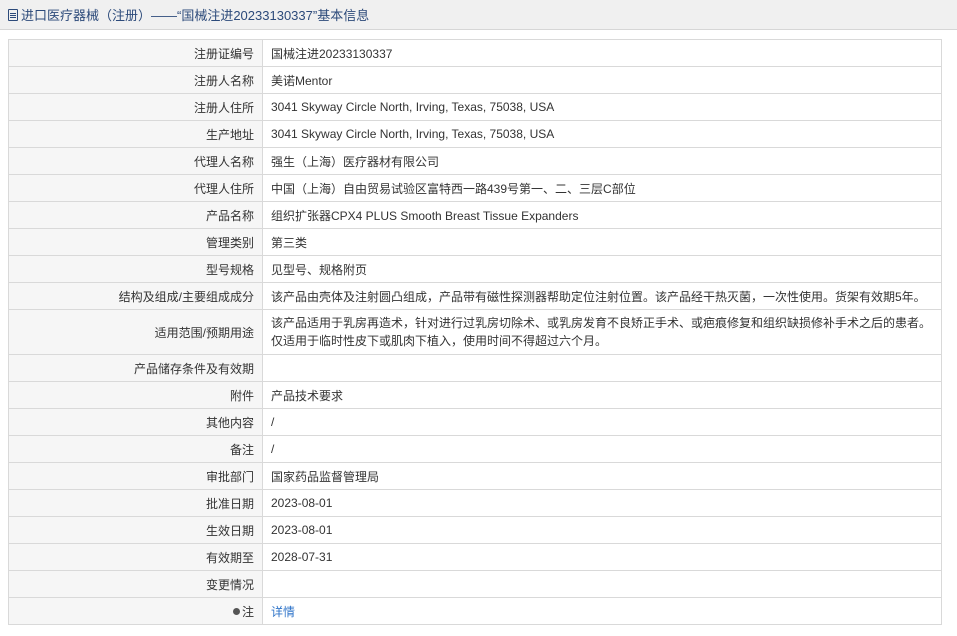 The height and width of the screenshot is (636, 957). Describe the element at coordinates (247, 611) in the screenshot. I see `note-label: 注` at that location.